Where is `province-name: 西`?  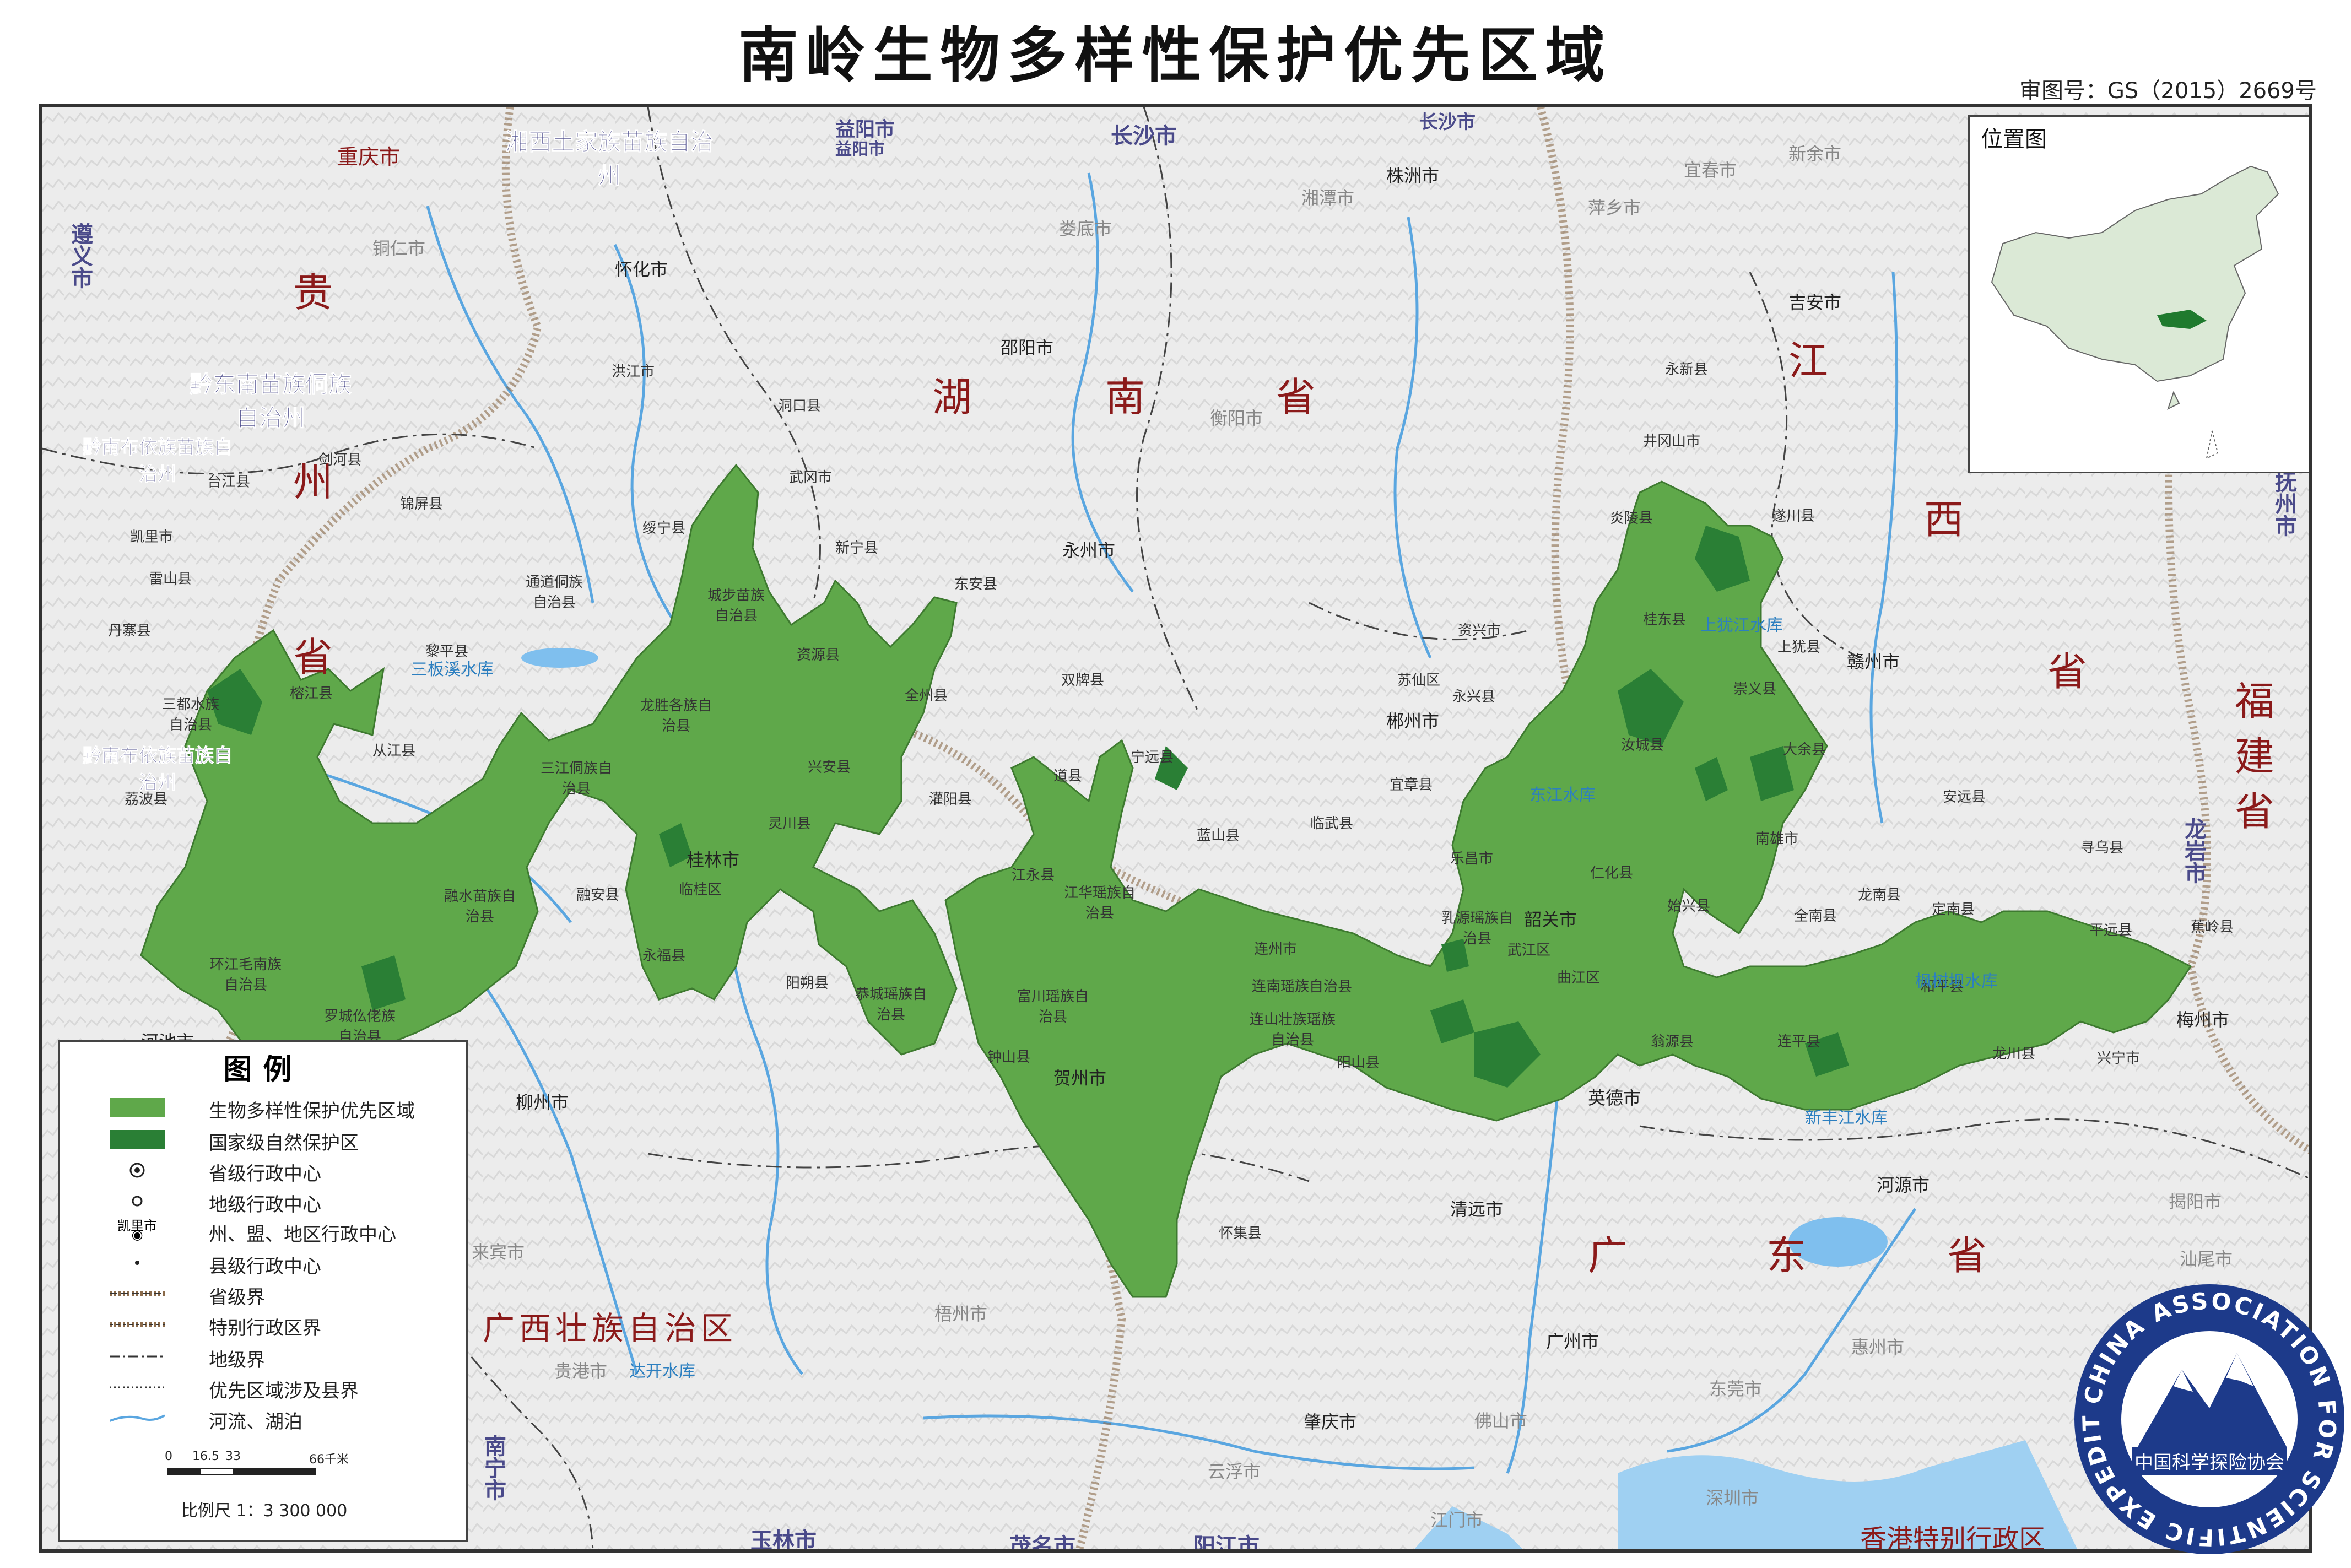 province-name: 西 is located at coordinates (1946, 519).